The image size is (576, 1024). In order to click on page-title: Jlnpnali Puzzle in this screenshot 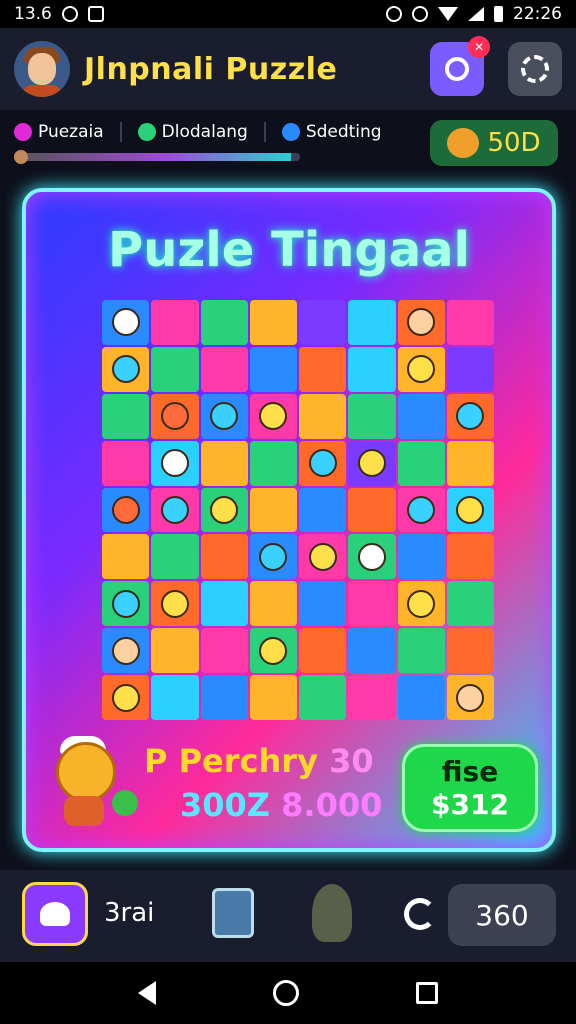, I will do `click(211, 69)`.